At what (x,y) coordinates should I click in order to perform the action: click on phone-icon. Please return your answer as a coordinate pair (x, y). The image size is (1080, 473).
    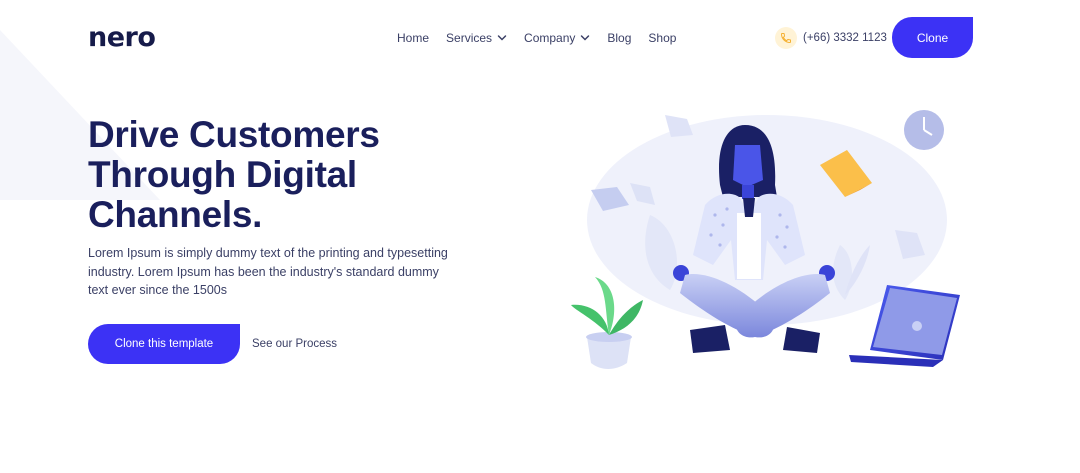
    Looking at the image, I should click on (786, 38).